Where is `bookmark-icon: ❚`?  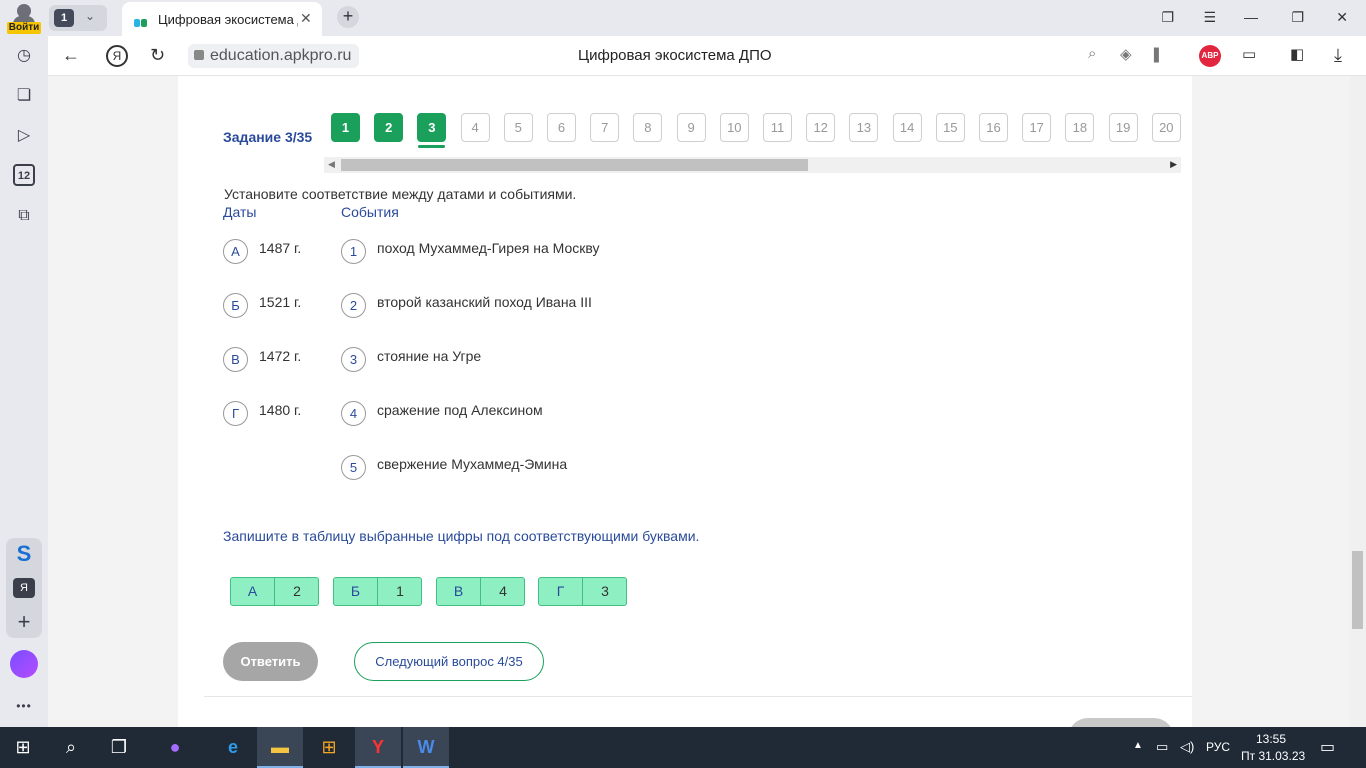 bookmark-icon: ❚ is located at coordinates (1156, 54).